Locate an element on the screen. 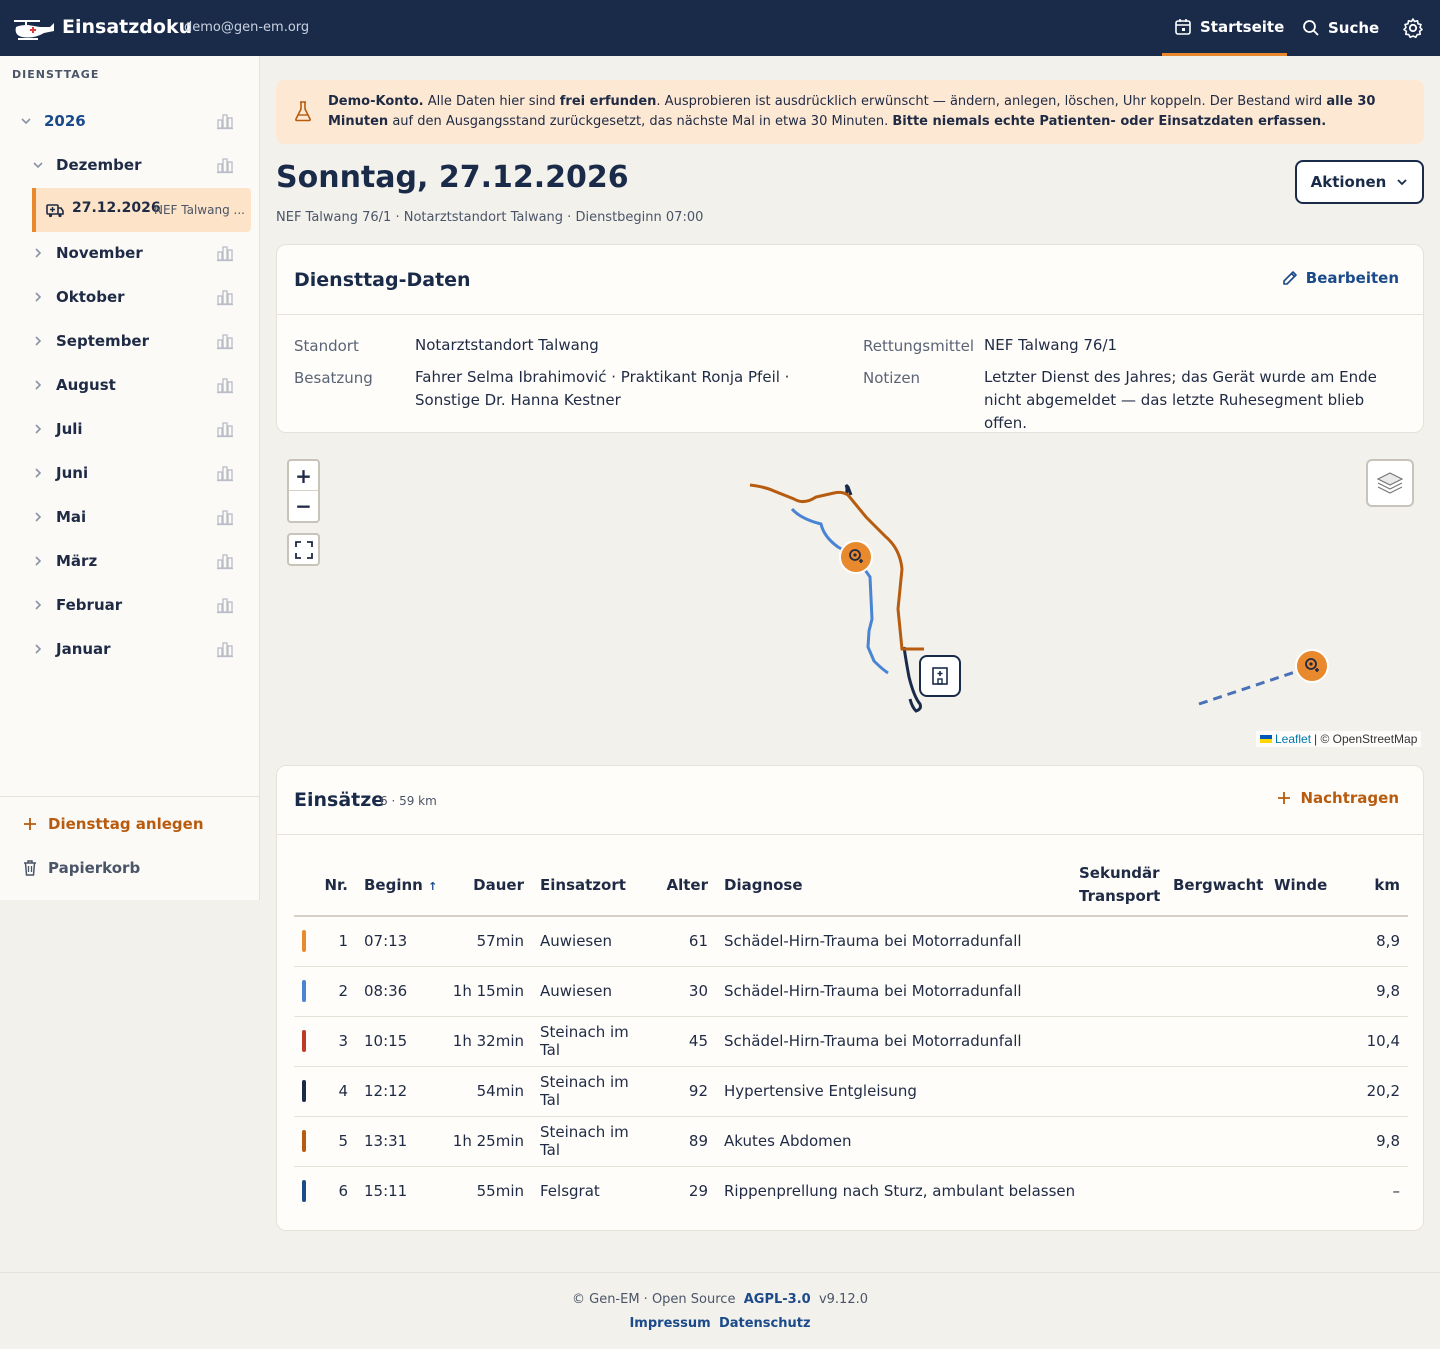  sidebar-month-item: August is located at coordinates (125, 385).